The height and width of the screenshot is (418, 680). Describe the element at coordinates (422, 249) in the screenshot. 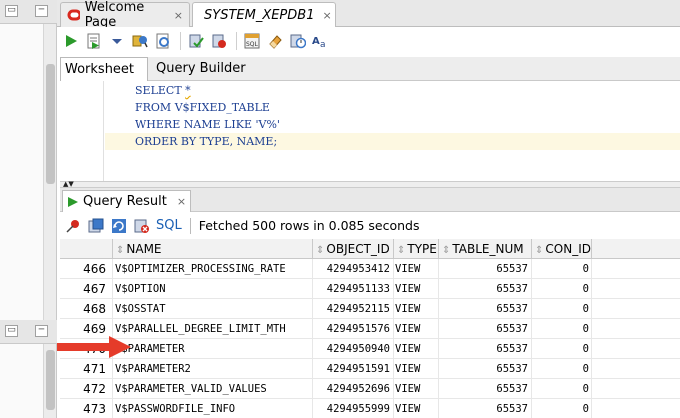

I see `column-label: TYPE` at that location.